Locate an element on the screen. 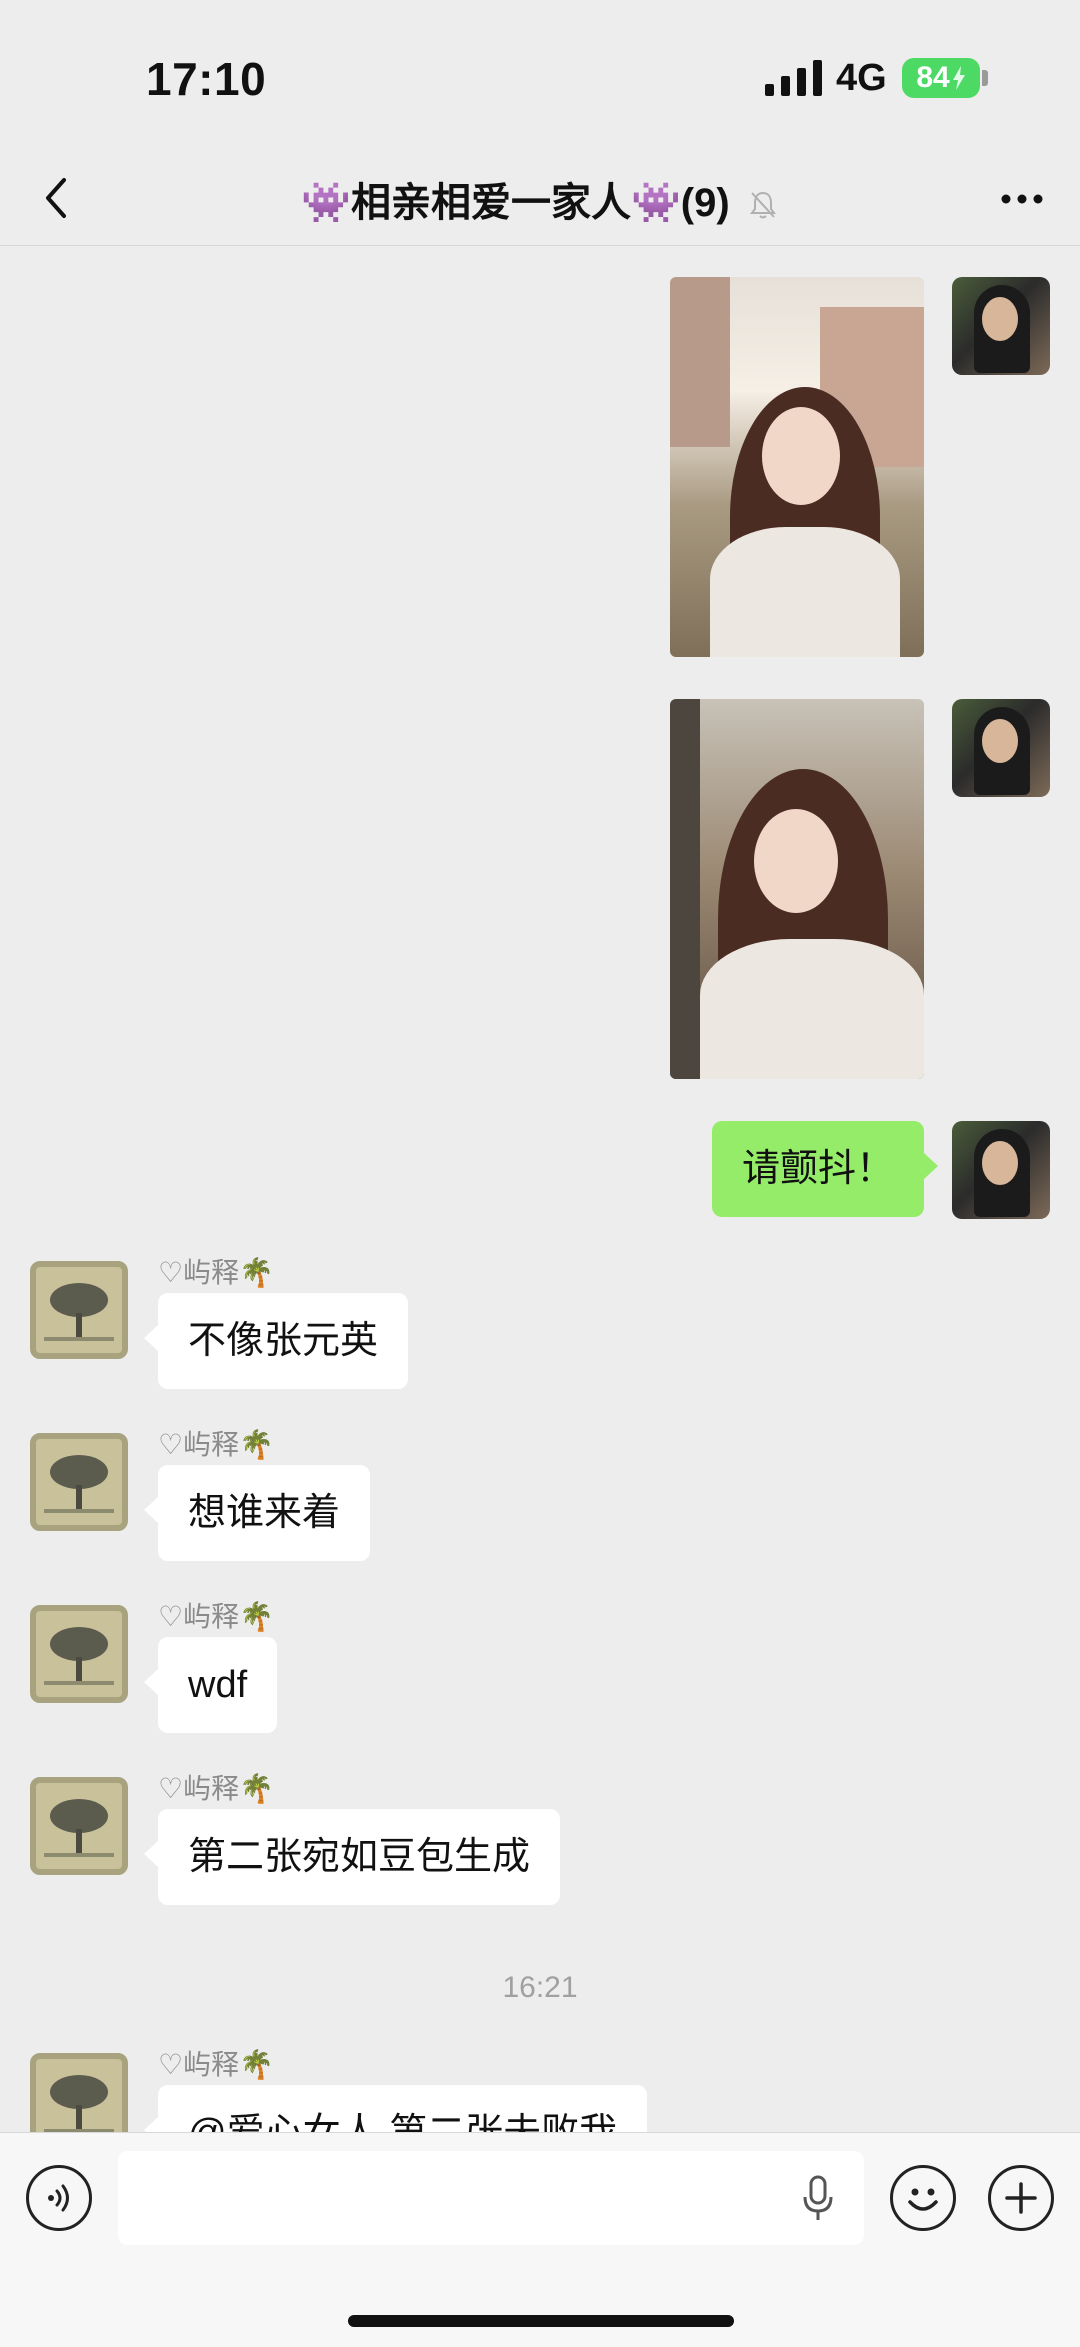 Image resolution: width=1080 pixels, height=2347 pixels. battery-indicator: 84 is located at coordinates (941, 78).